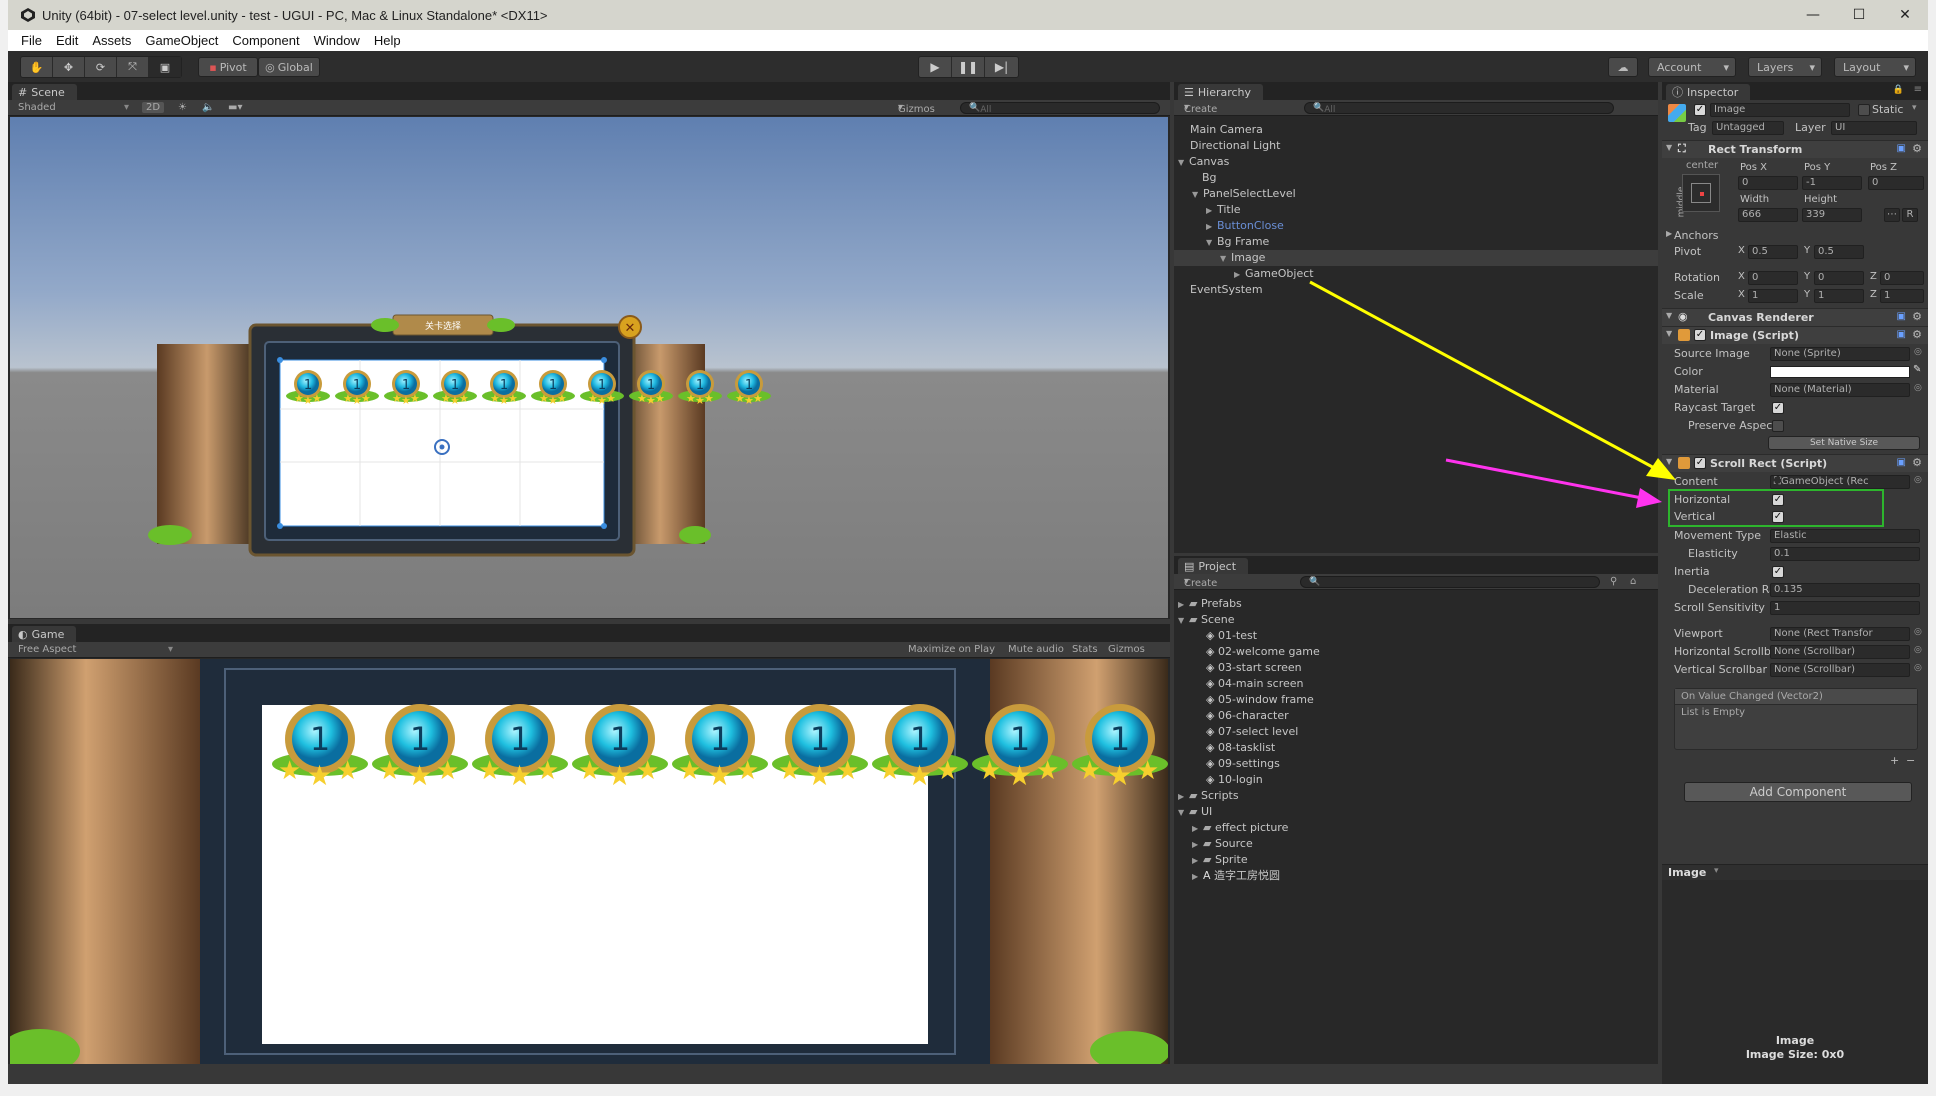  Describe the element at coordinates (1553, 483) in the screenshot. I see `magenta-arrow` at that location.